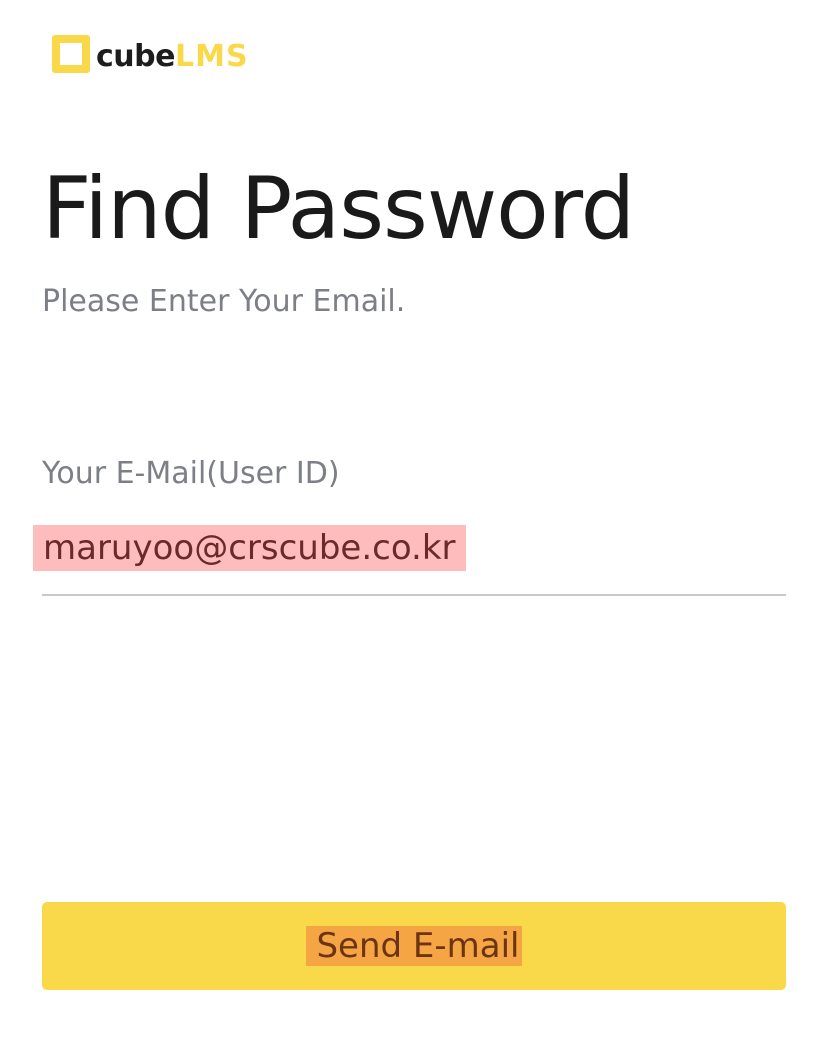 The image size is (828, 1038). What do you see at coordinates (338, 209) in the screenshot?
I see `page-title: Find Password` at bounding box center [338, 209].